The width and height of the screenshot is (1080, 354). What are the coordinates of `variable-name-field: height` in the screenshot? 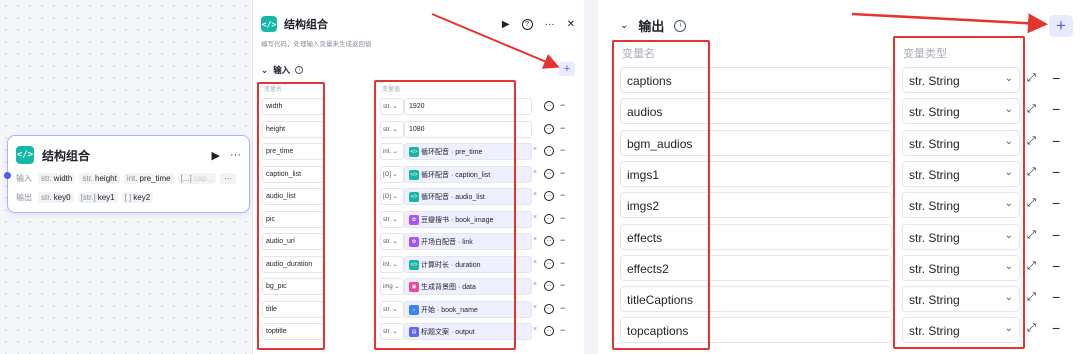 It's located at (293, 129).